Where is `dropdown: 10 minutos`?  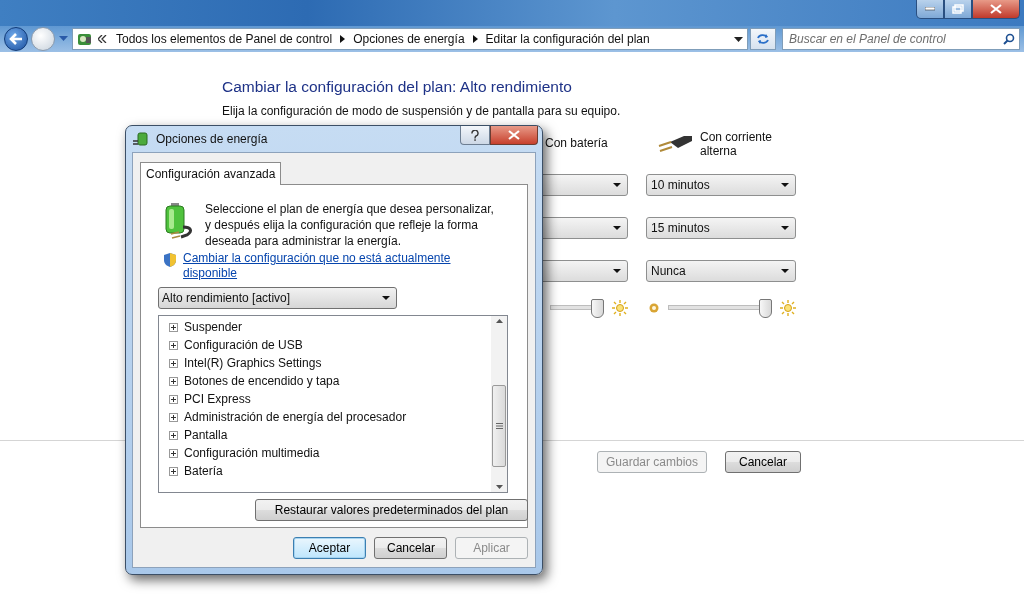 dropdown: 10 minutos is located at coordinates (721, 185).